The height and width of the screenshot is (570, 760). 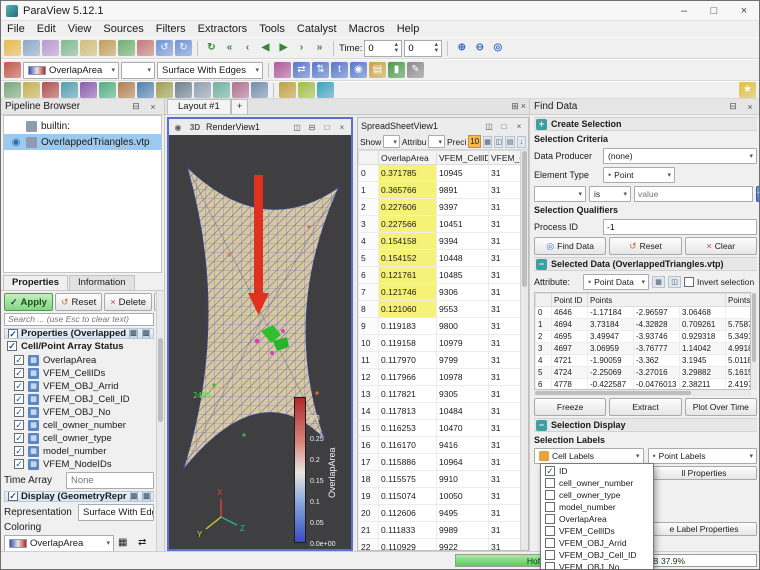 What do you see at coordinates (259, 90) in the screenshot?
I see `probe-location-filter-icon` at bounding box center [259, 90].